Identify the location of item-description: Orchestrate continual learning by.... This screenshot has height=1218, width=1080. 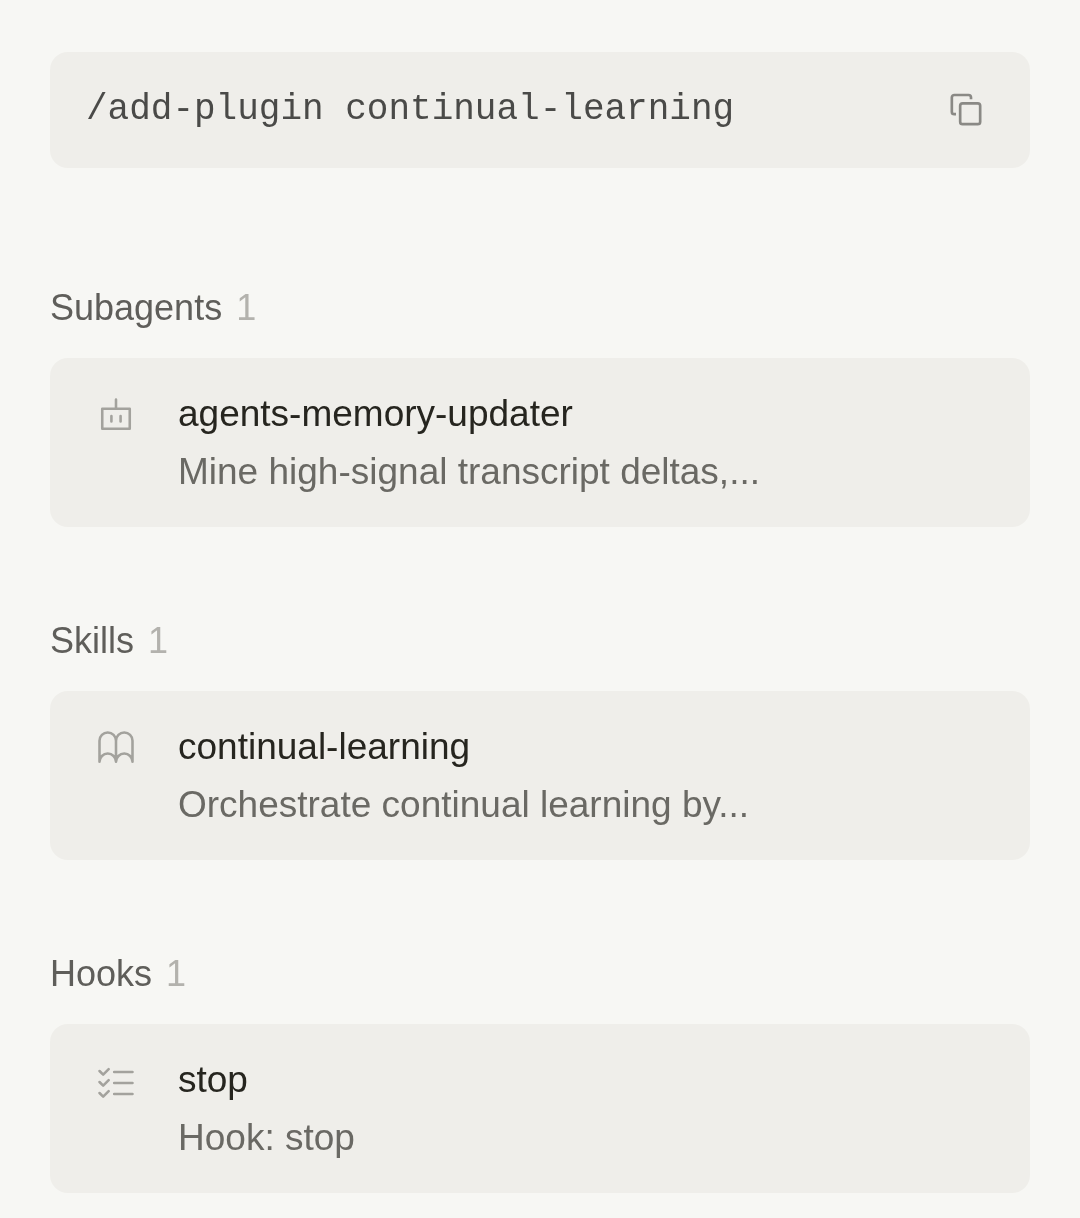
(464, 805).